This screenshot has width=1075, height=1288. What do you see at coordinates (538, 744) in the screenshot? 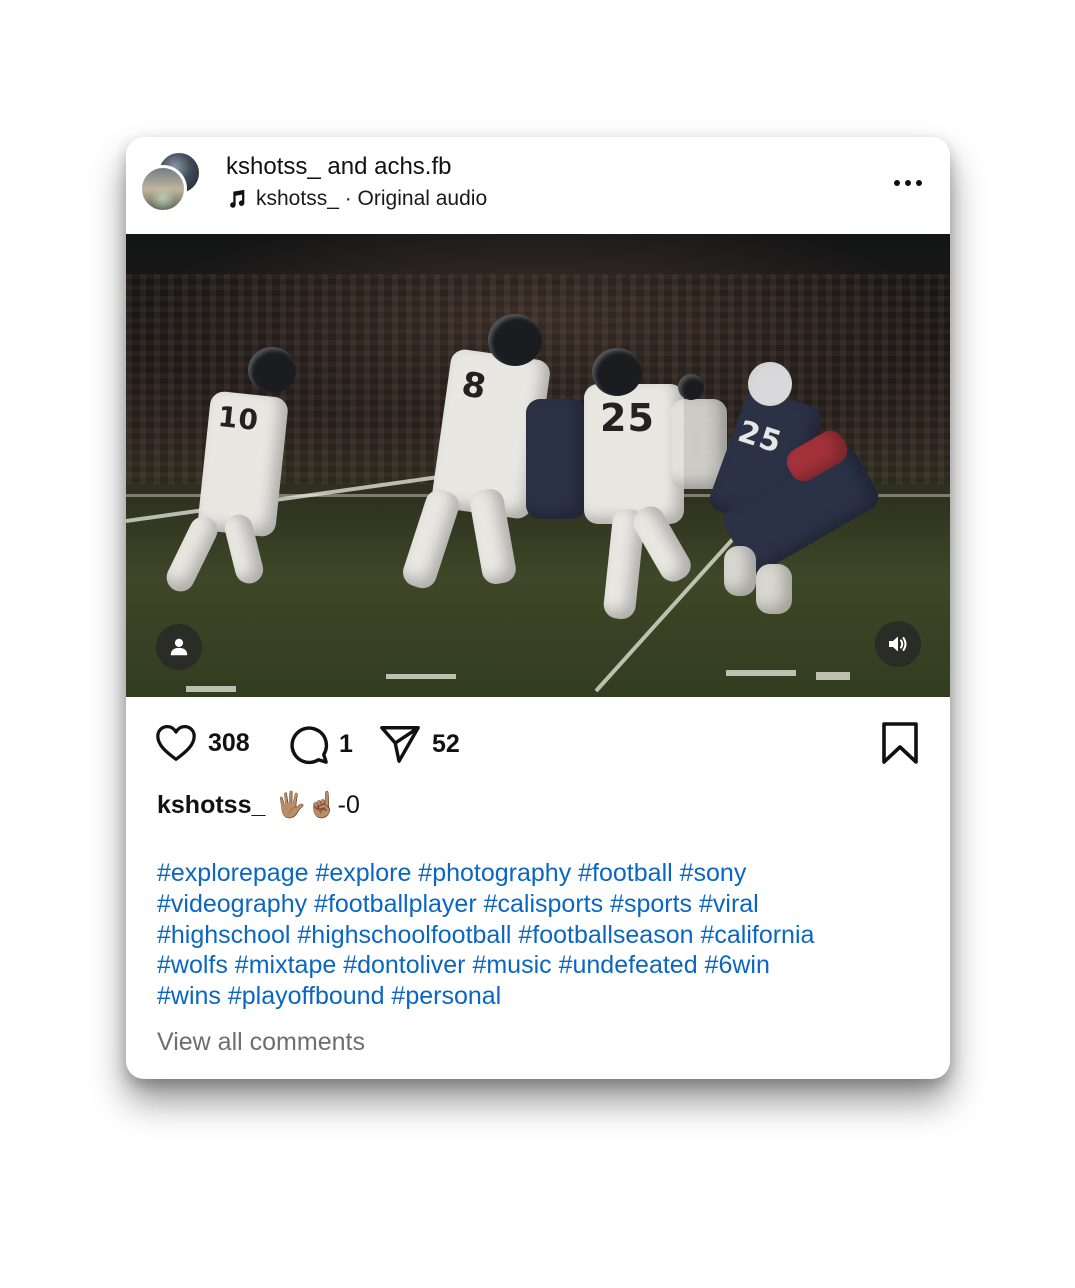
I see `action-bar: 308 1 52` at bounding box center [538, 744].